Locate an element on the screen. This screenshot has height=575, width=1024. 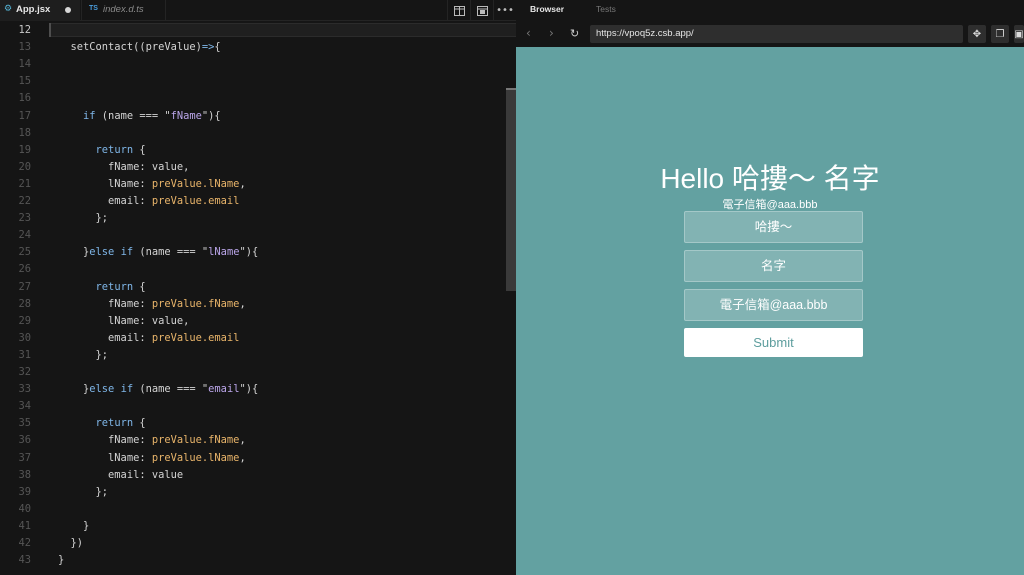
tab-label: App.jsx is located at coordinates (33, 9).